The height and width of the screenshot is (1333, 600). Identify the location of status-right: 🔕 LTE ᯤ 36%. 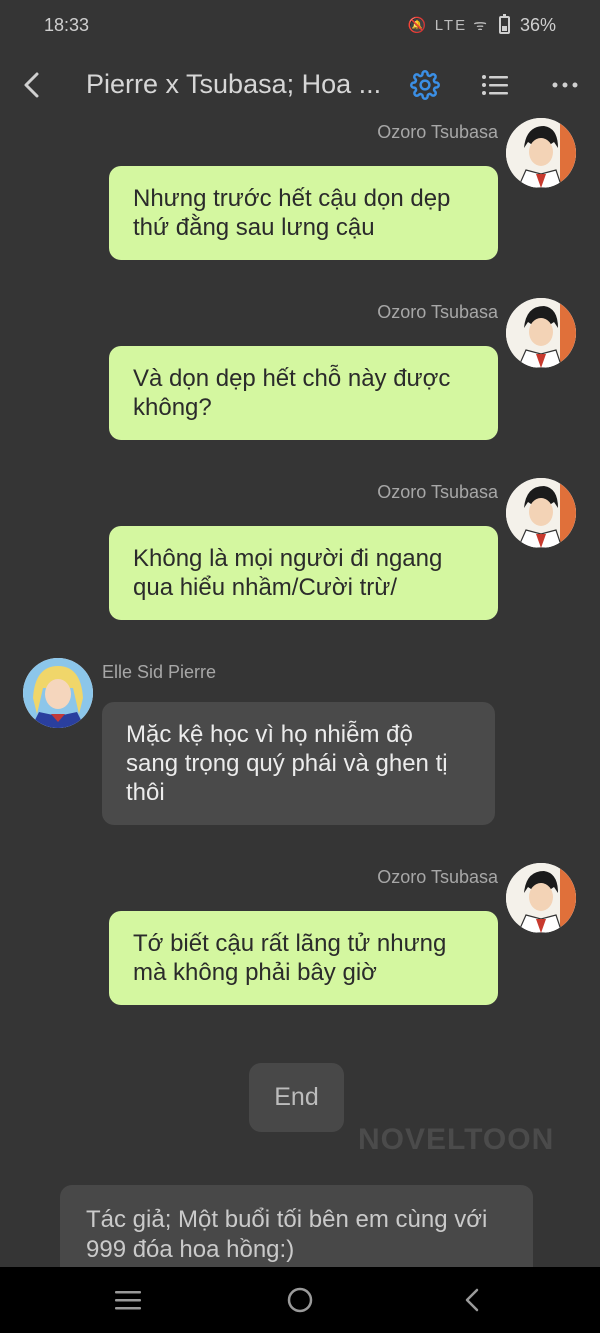
(481, 25).